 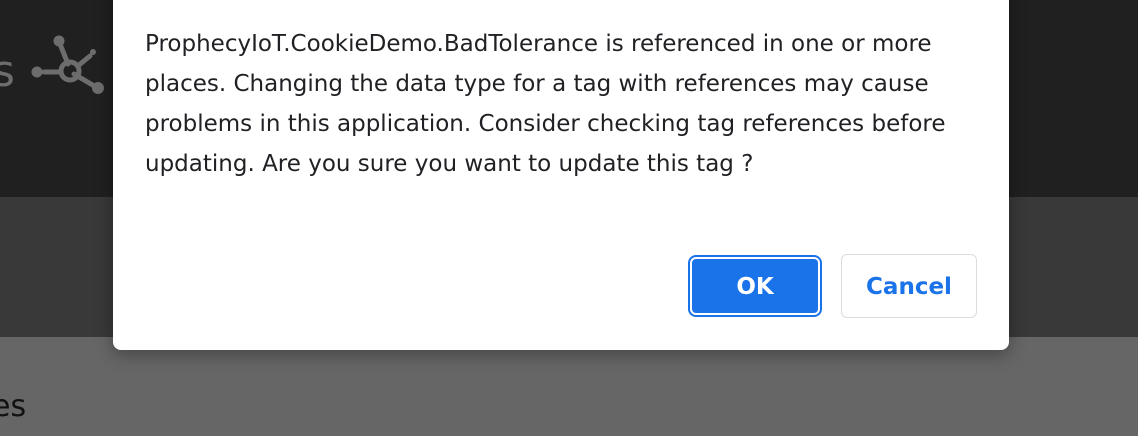 I want to click on section-heading-fragment: es, so click(x=13, y=406).